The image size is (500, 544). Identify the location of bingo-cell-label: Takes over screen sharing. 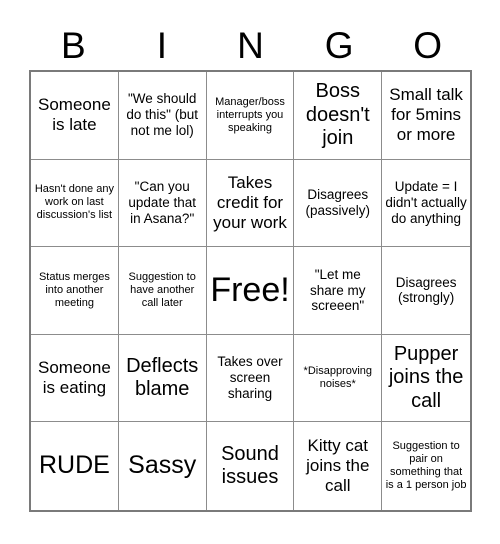
(250, 378).